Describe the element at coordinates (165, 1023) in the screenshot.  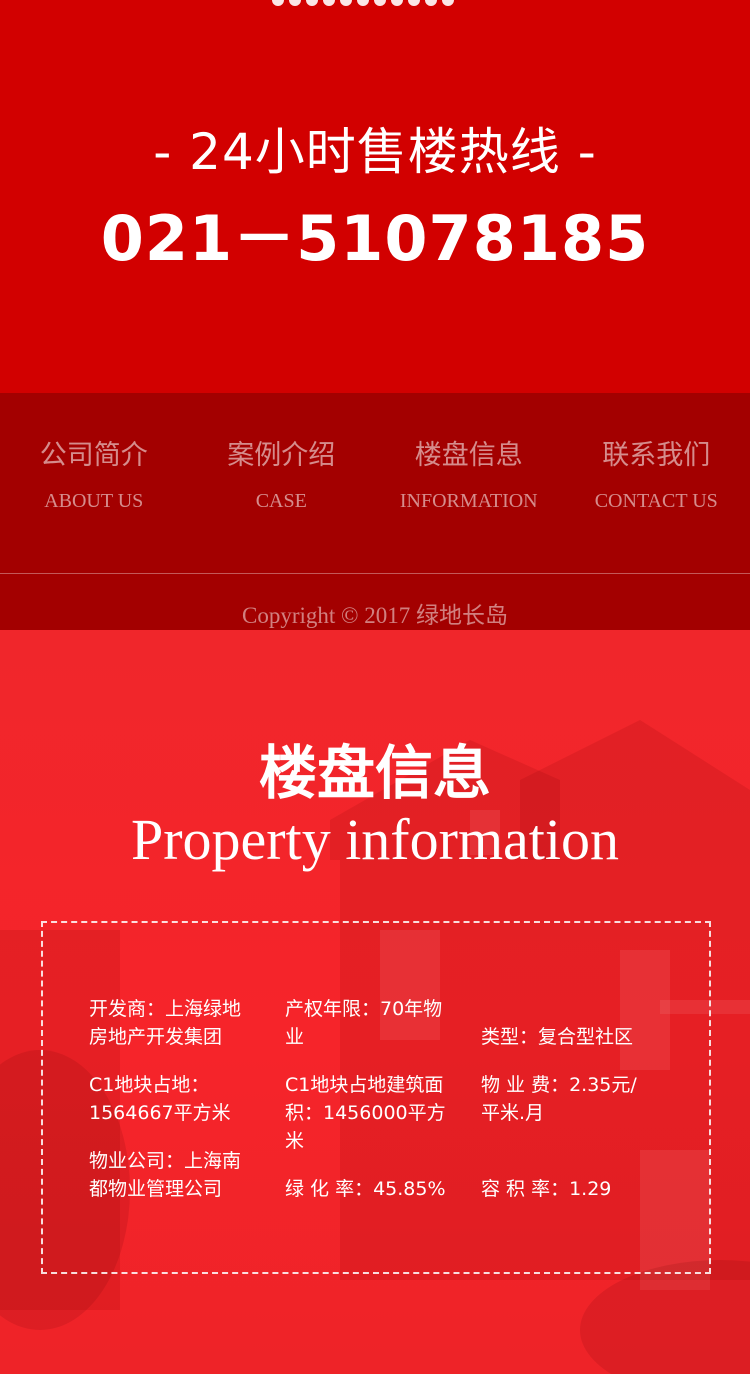
I see `info-value: 开发商：上海绿地房地产开发集团` at that location.